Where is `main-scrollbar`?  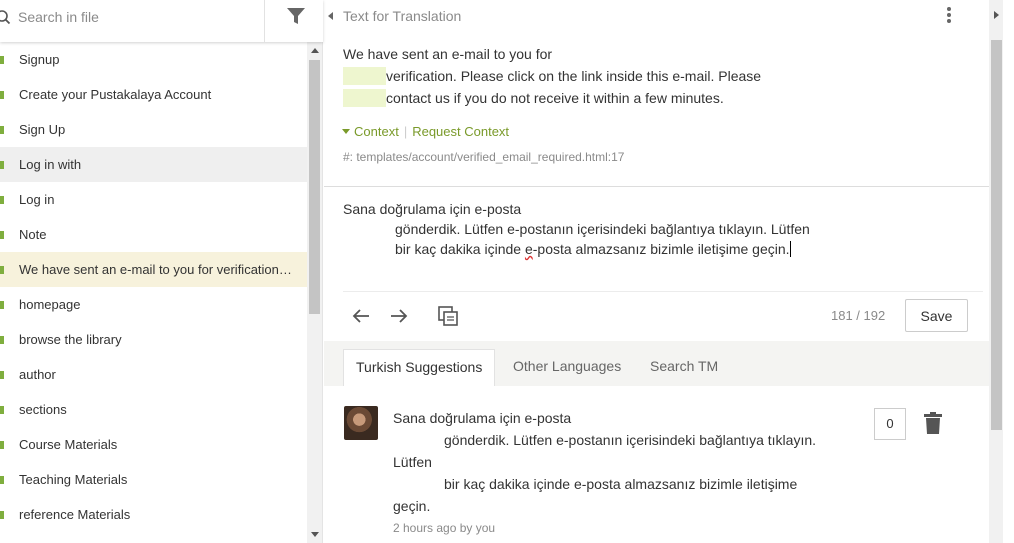 main-scrollbar is located at coordinates (996, 271).